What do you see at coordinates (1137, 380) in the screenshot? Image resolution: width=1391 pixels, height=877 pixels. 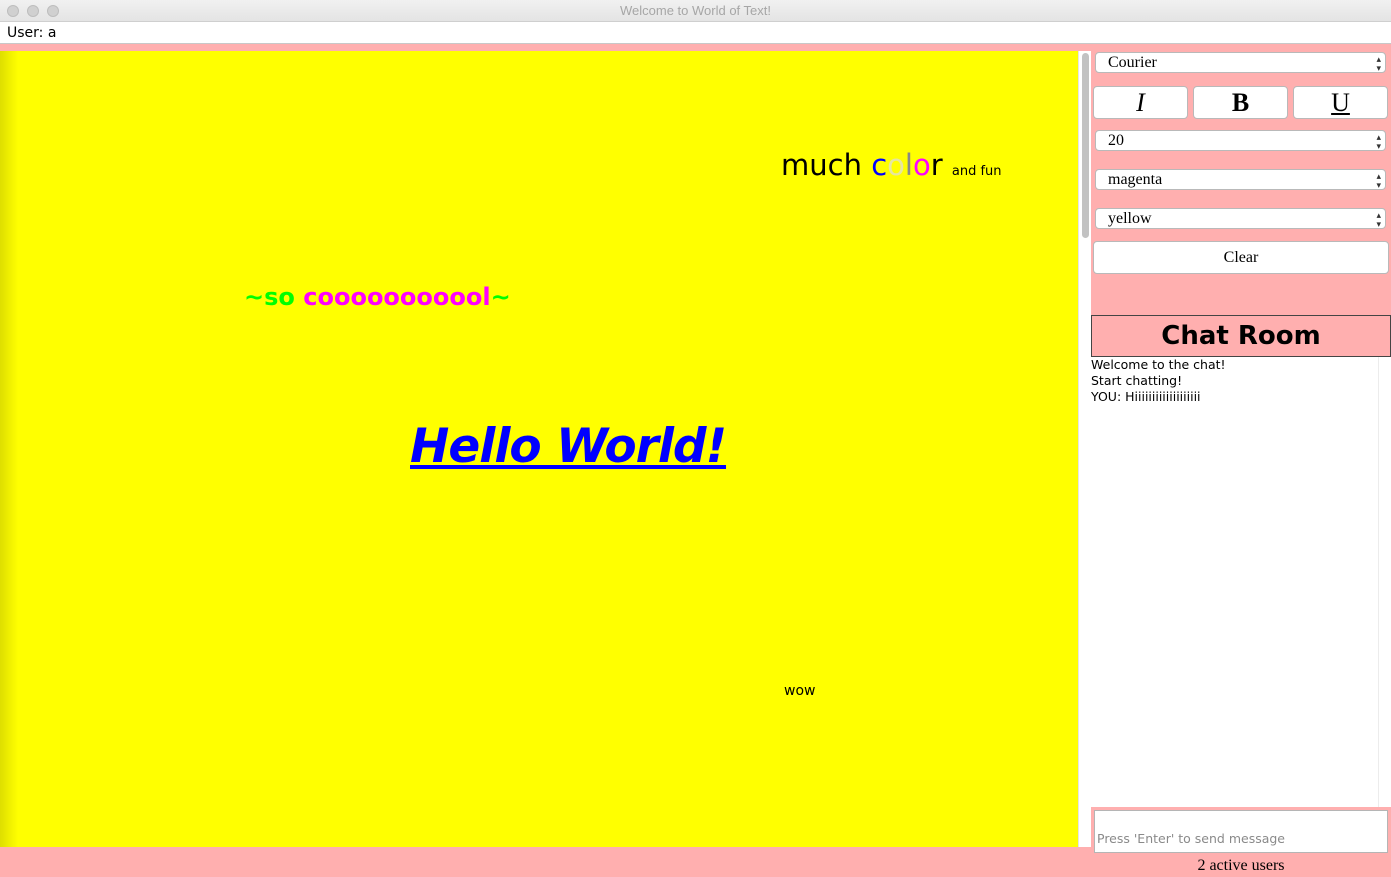 I see `chat-message: Start chatting!` at bounding box center [1137, 380].